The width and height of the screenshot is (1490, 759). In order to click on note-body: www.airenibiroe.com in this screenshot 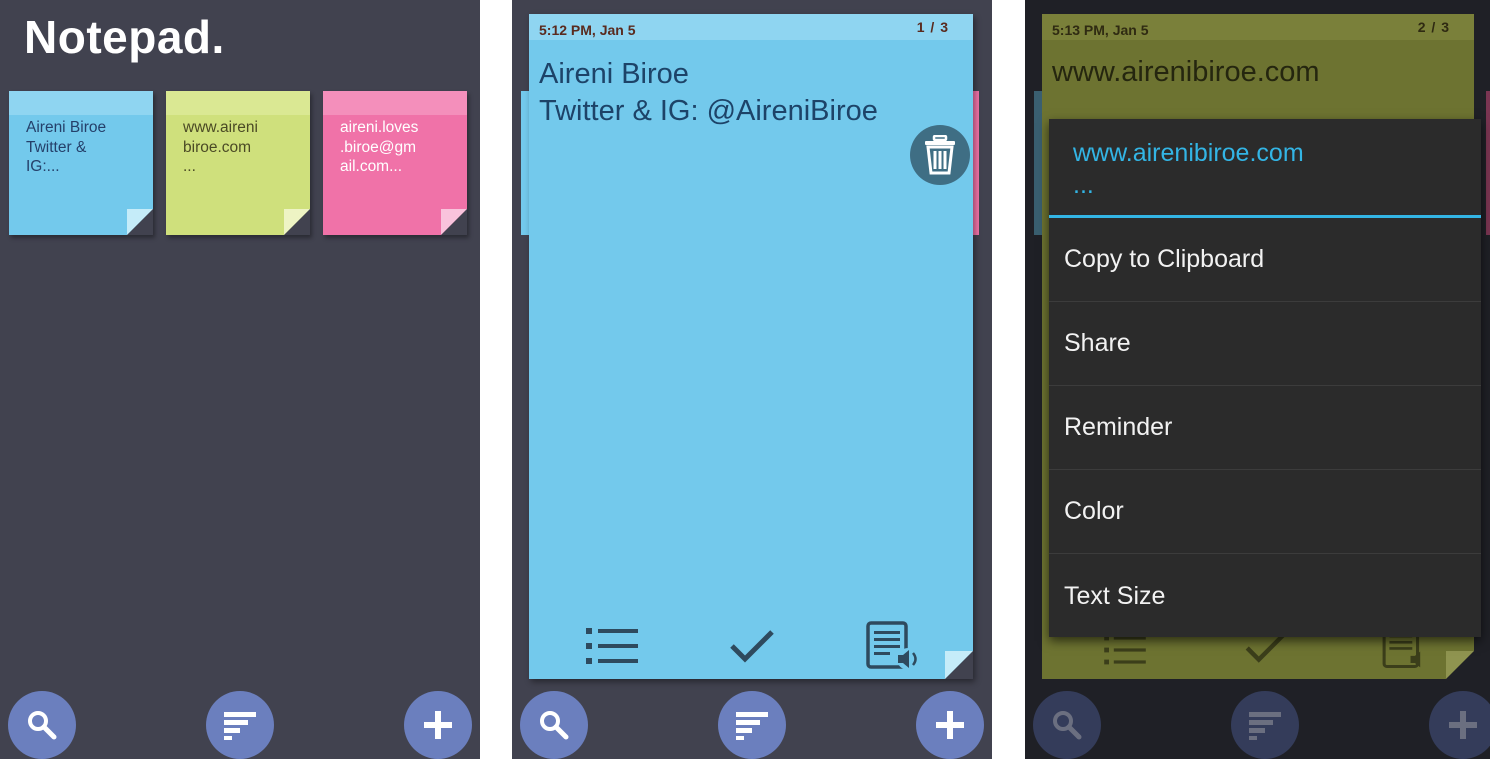, I will do `click(1186, 72)`.